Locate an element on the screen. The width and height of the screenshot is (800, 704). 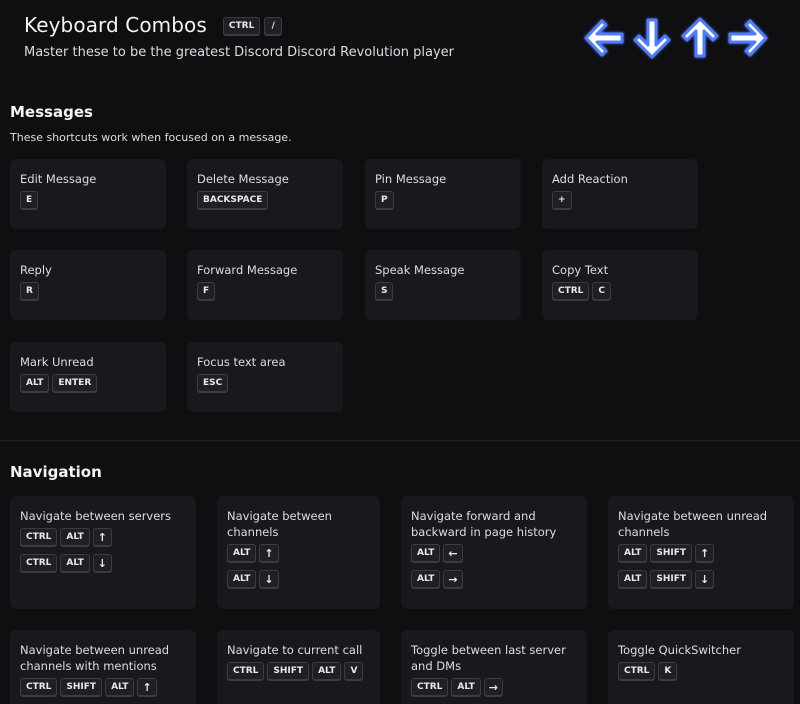
arrow-up-icon is located at coordinates (700, 38).